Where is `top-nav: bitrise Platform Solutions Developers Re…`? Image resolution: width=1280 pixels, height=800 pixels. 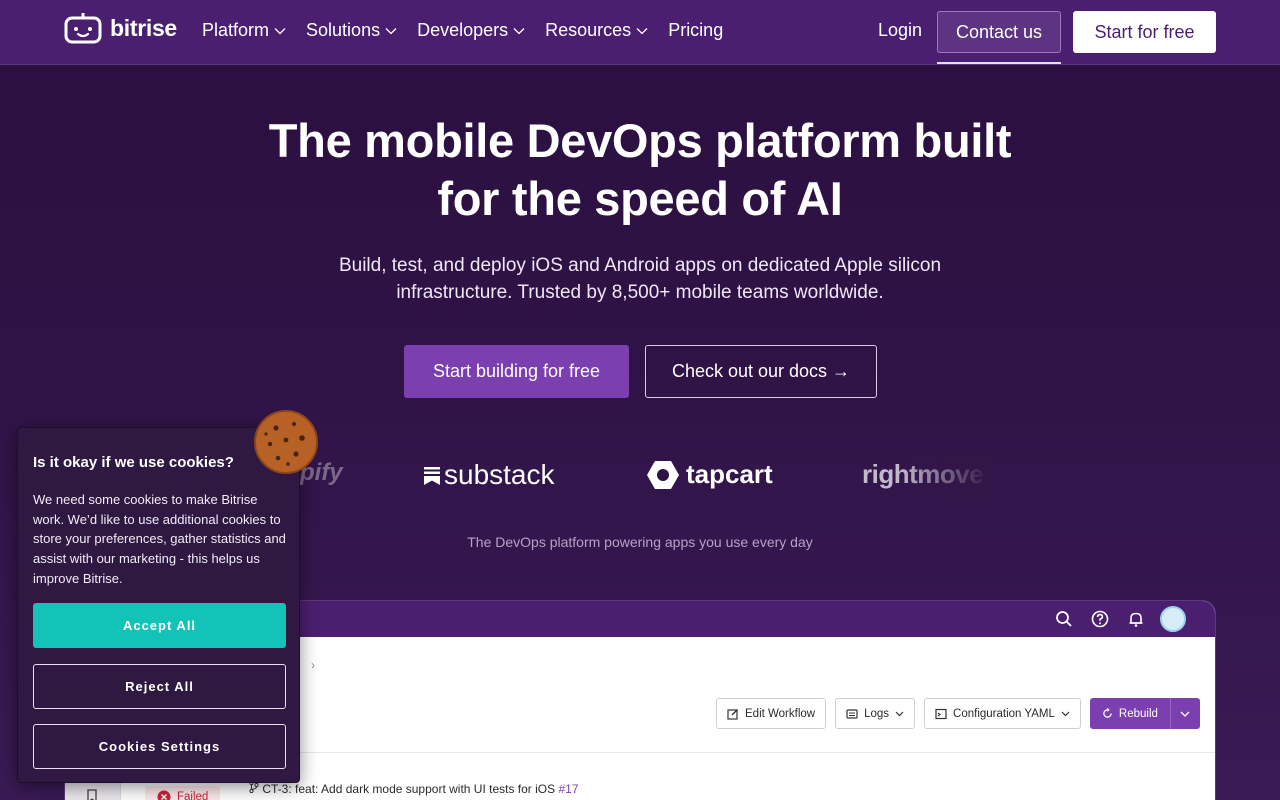
top-nav: bitrise Platform Solutions Developers Re… is located at coordinates (640, 32).